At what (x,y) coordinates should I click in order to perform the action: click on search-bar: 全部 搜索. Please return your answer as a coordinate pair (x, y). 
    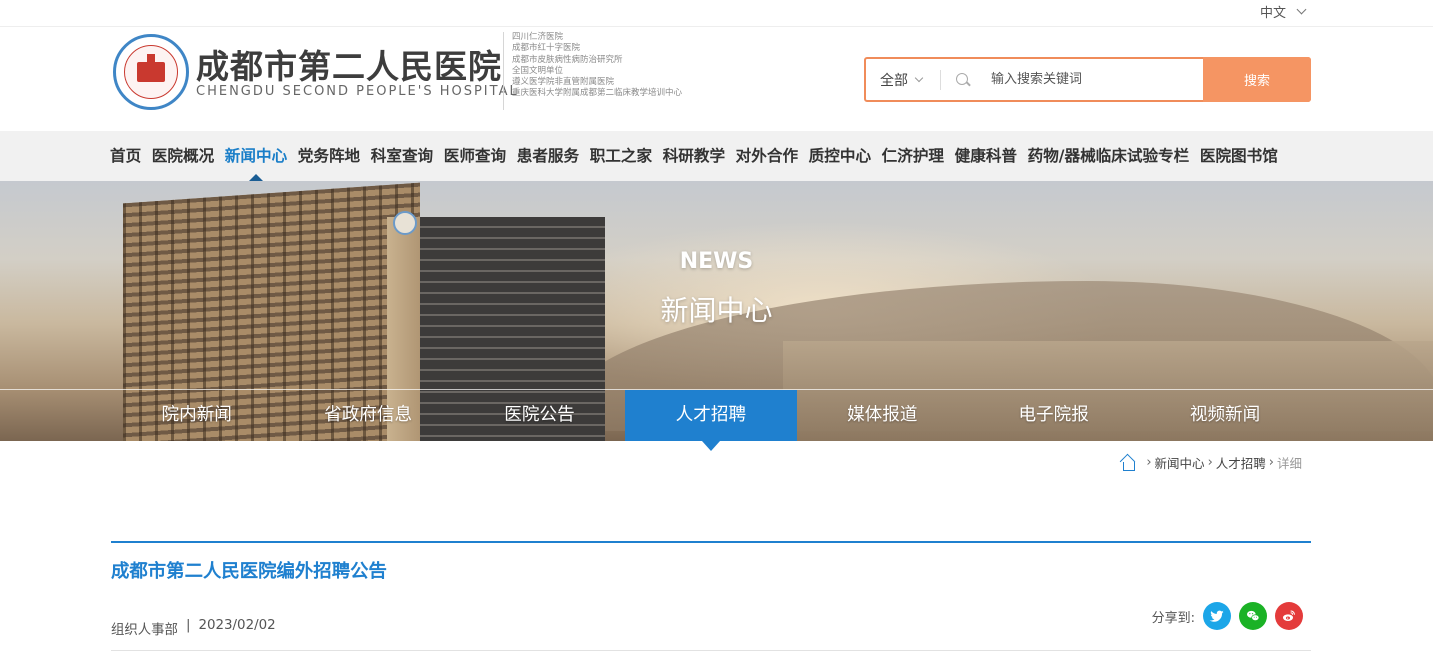
    Looking at the image, I should click on (1087, 79).